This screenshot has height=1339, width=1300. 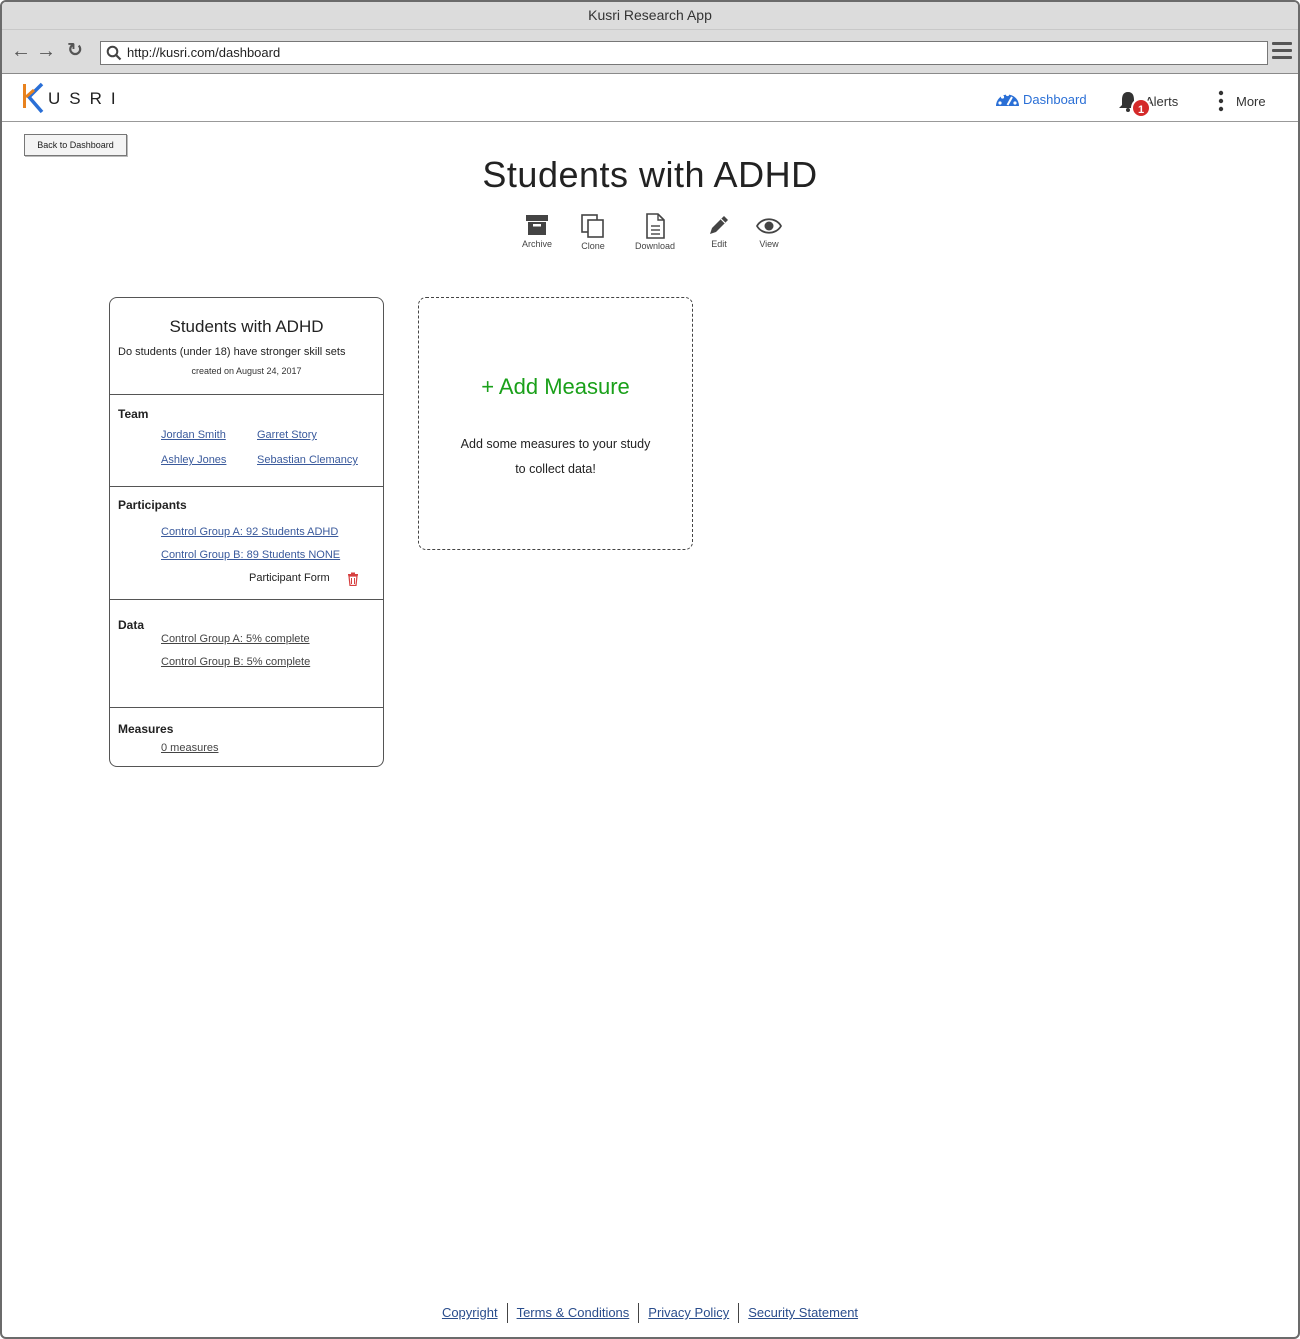 What do you see at coordinates (235, 662) in the screenshot?
I see `data-progress-link: Control Group B: 5% complete` at bounding box center [235, 662].